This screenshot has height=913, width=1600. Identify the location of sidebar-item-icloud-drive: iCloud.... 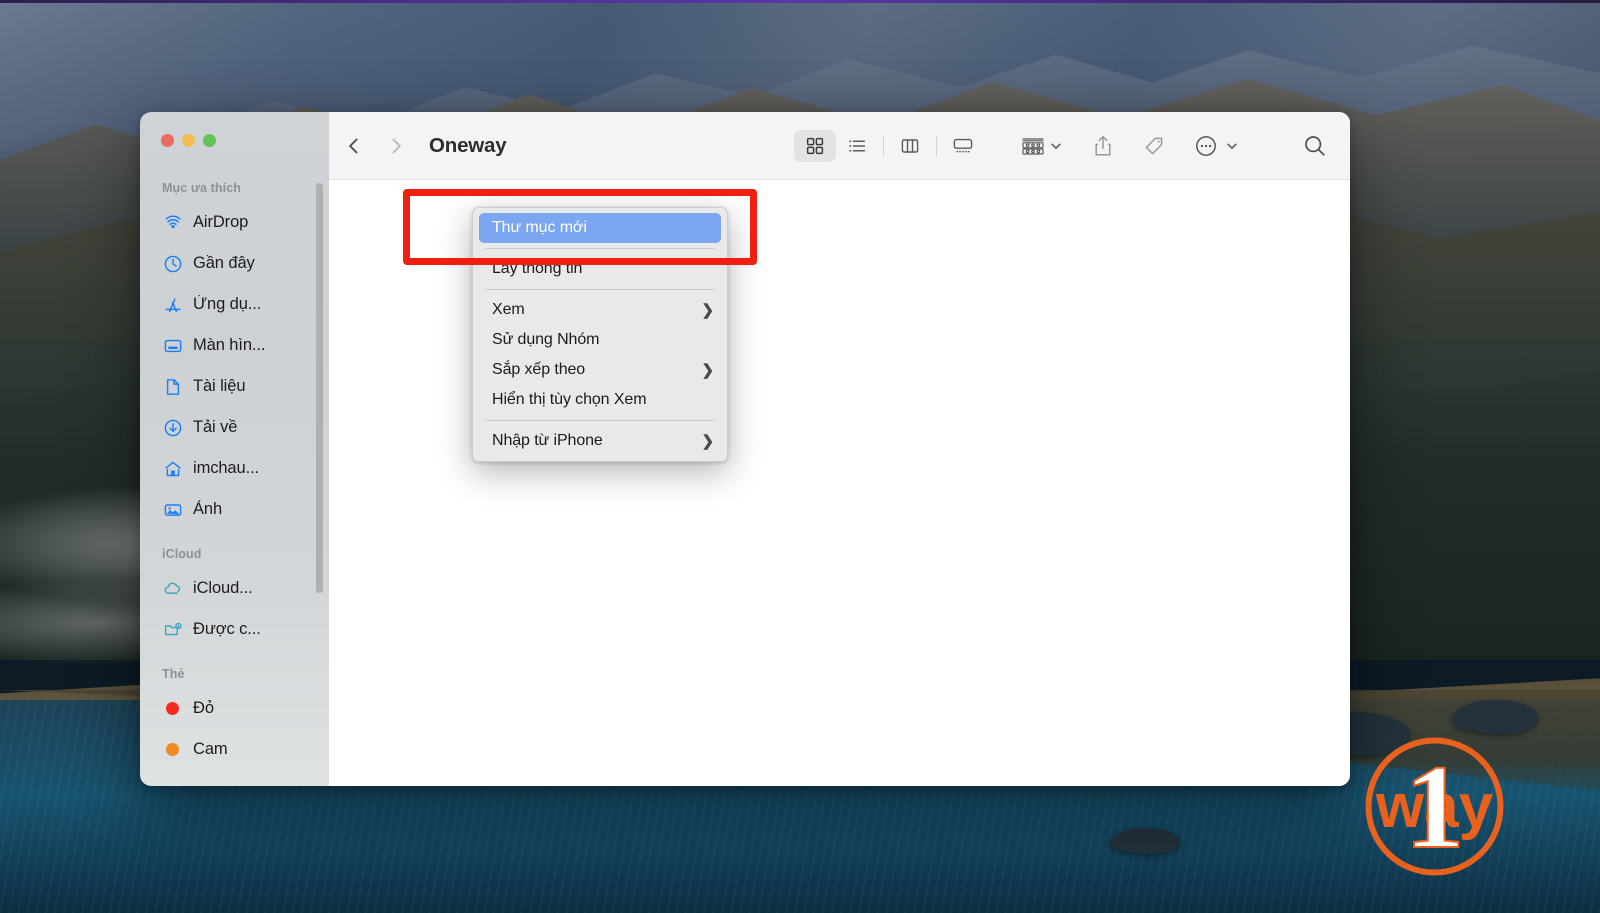
(234, 588).